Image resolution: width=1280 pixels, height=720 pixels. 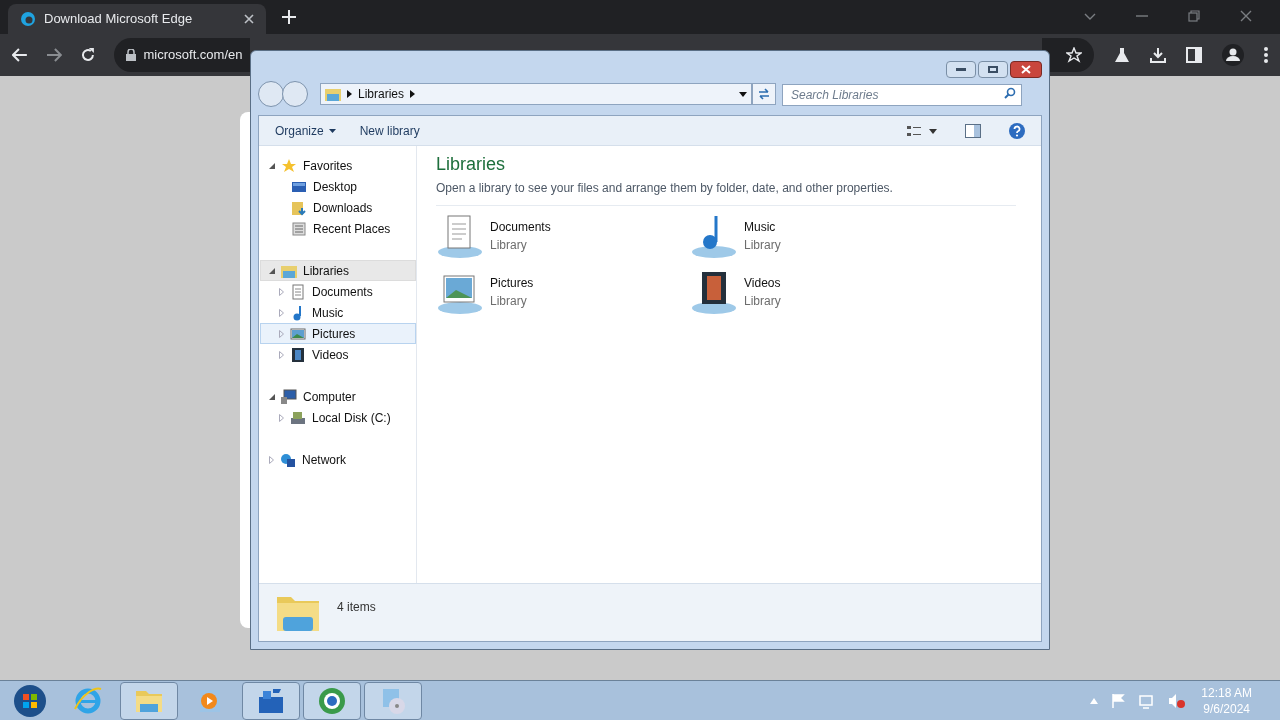 I want to click on view-options-icon, so click(x=922, y=130).